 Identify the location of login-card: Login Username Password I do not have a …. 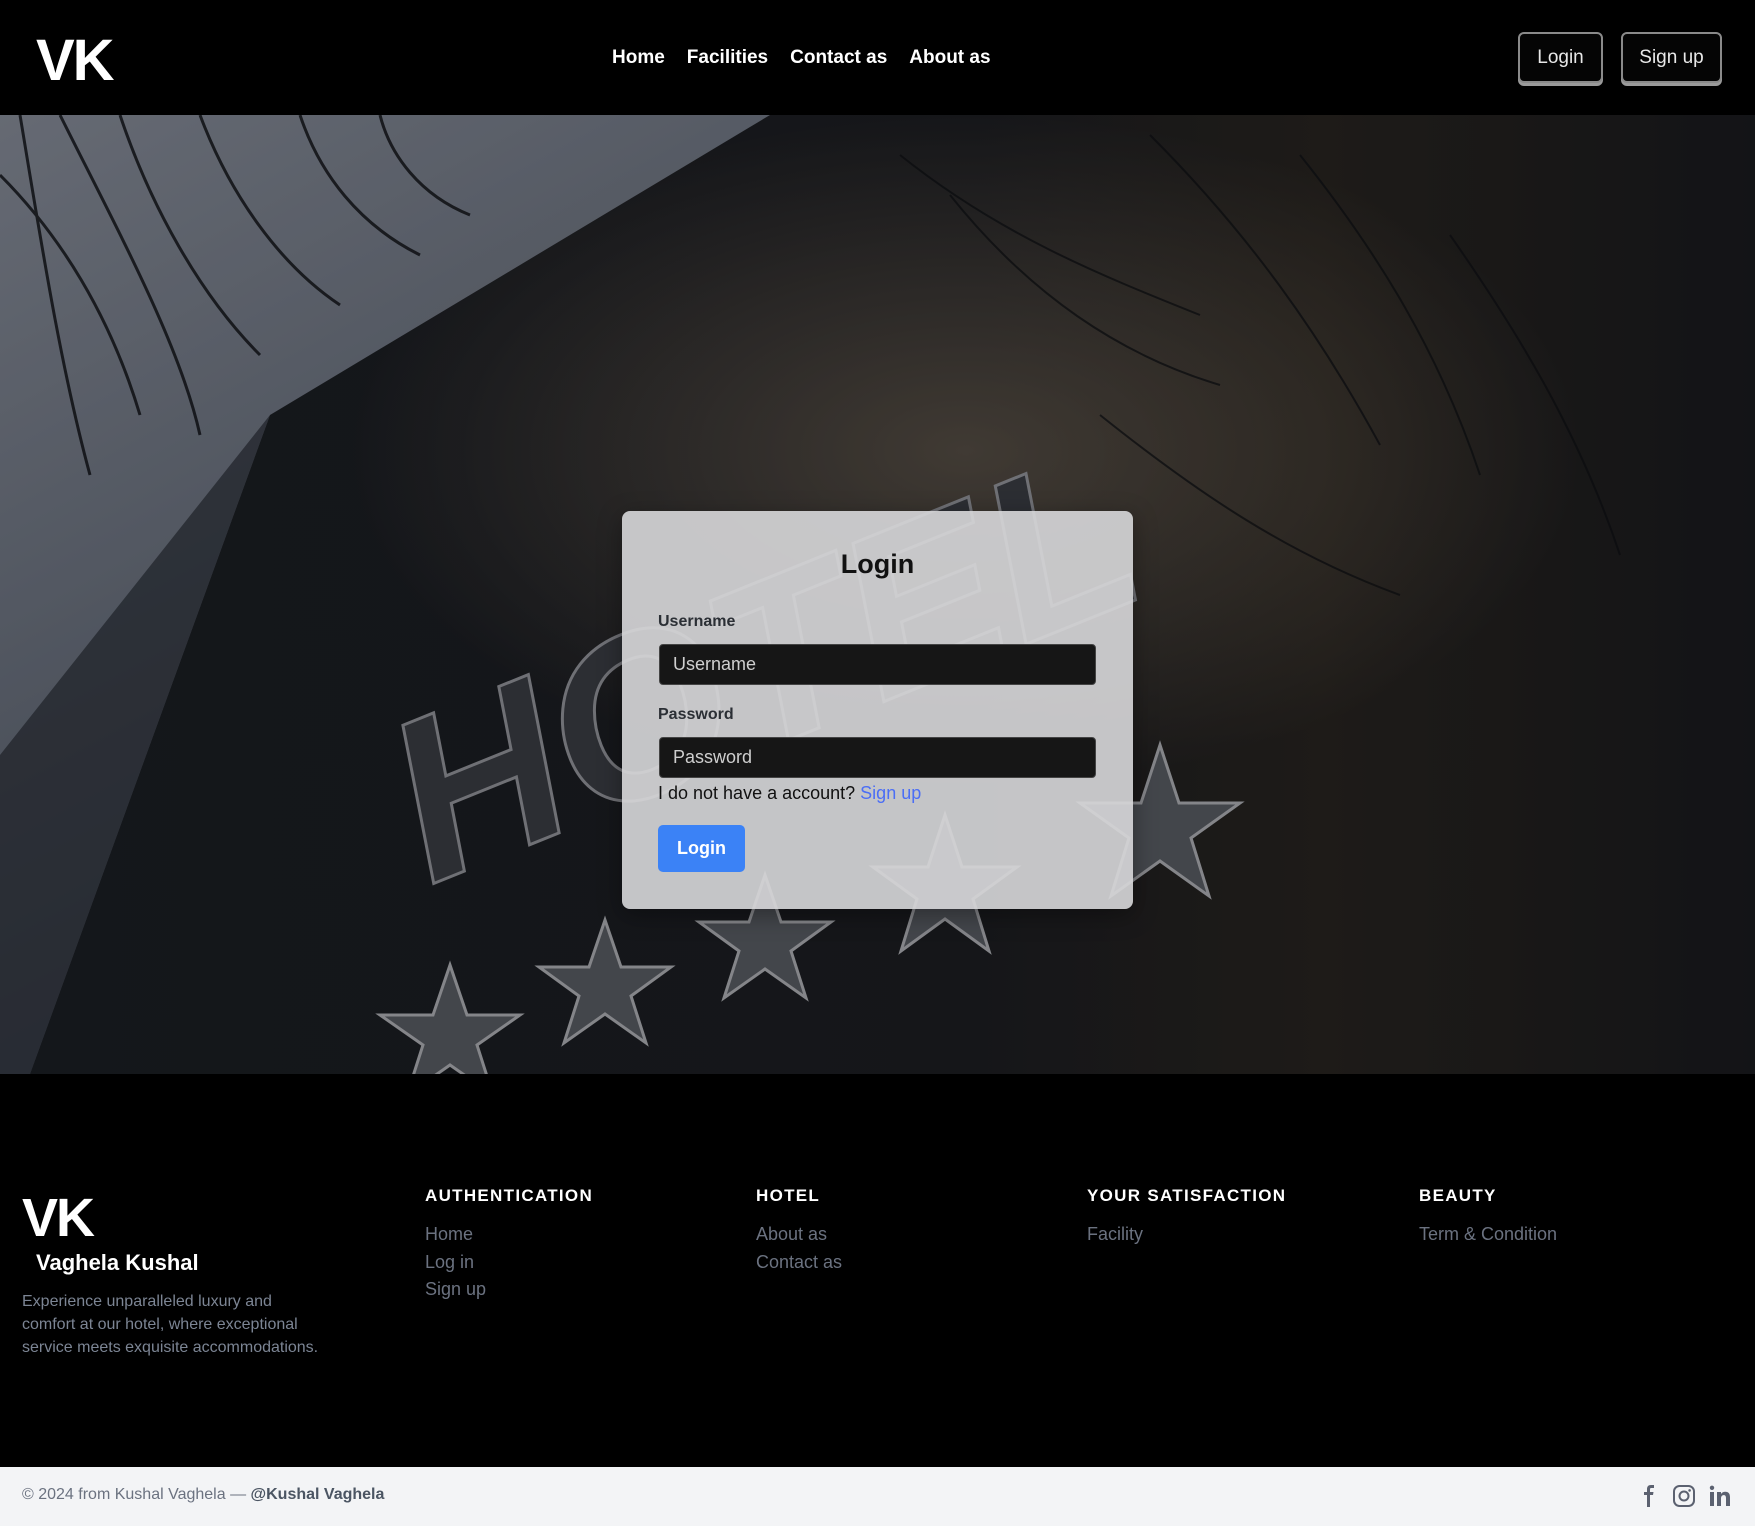
(877, 710).